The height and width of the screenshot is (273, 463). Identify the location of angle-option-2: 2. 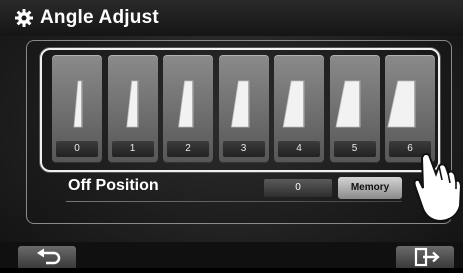
(188, 109).